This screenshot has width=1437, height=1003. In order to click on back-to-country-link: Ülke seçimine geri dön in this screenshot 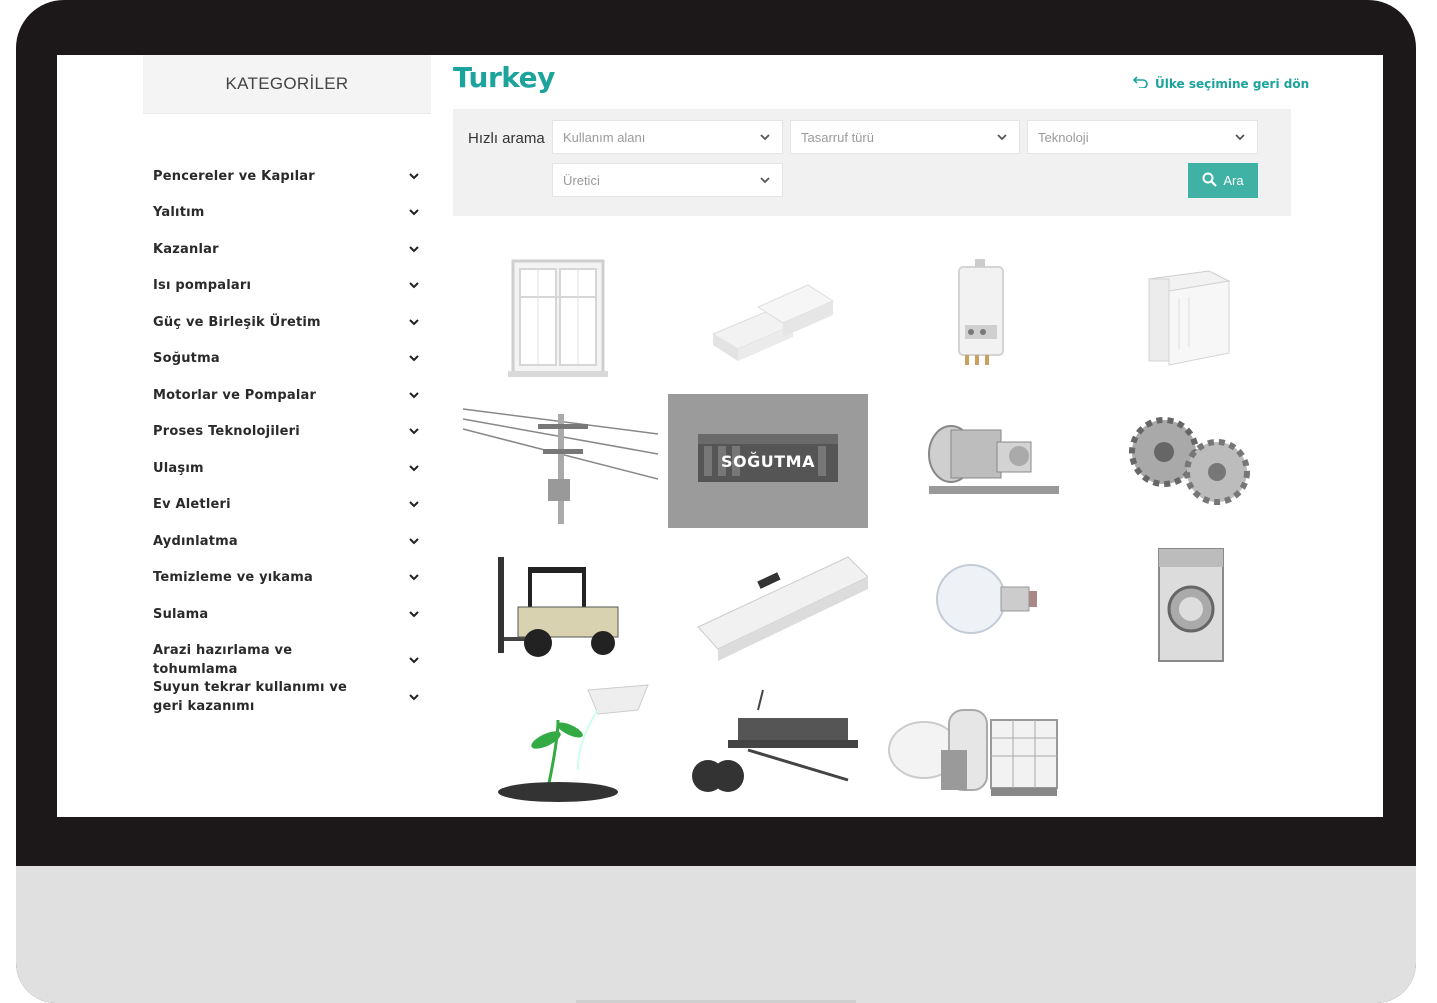, I will do `click(1221, 83)`.